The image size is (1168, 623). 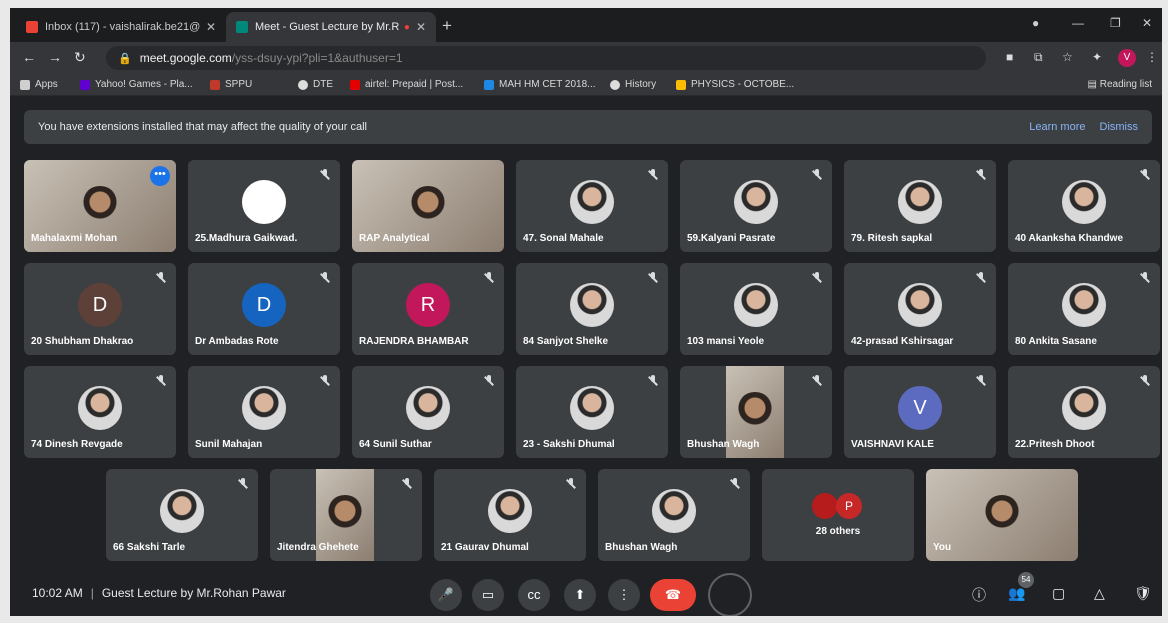 What do you see at coordinates (239, 84) in the screenshot?
I see `bookmark-label: SPPU` at bounding box center [239, 84].